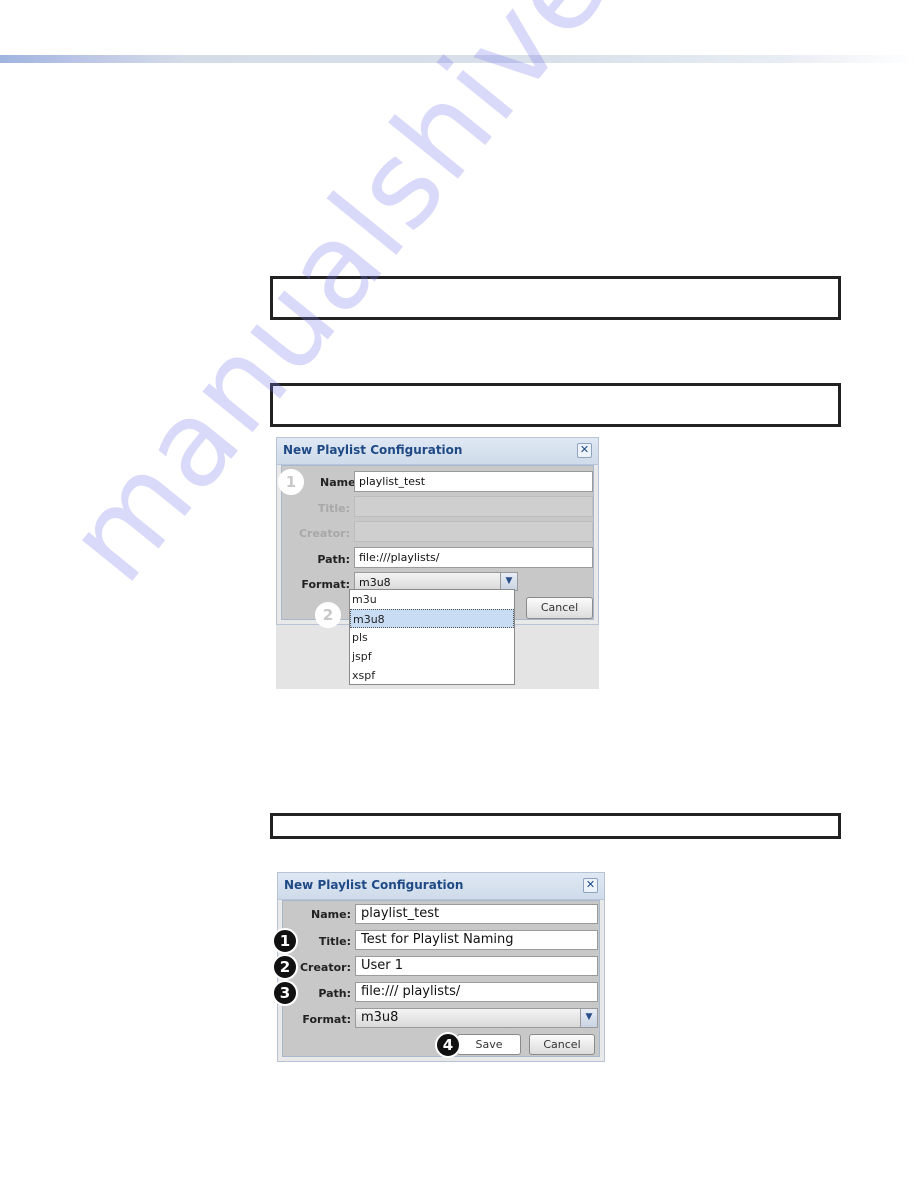  Describe the element at coordinates (432, 599) in the screenshot. I see `format-option-m3u: m3u` at that location.